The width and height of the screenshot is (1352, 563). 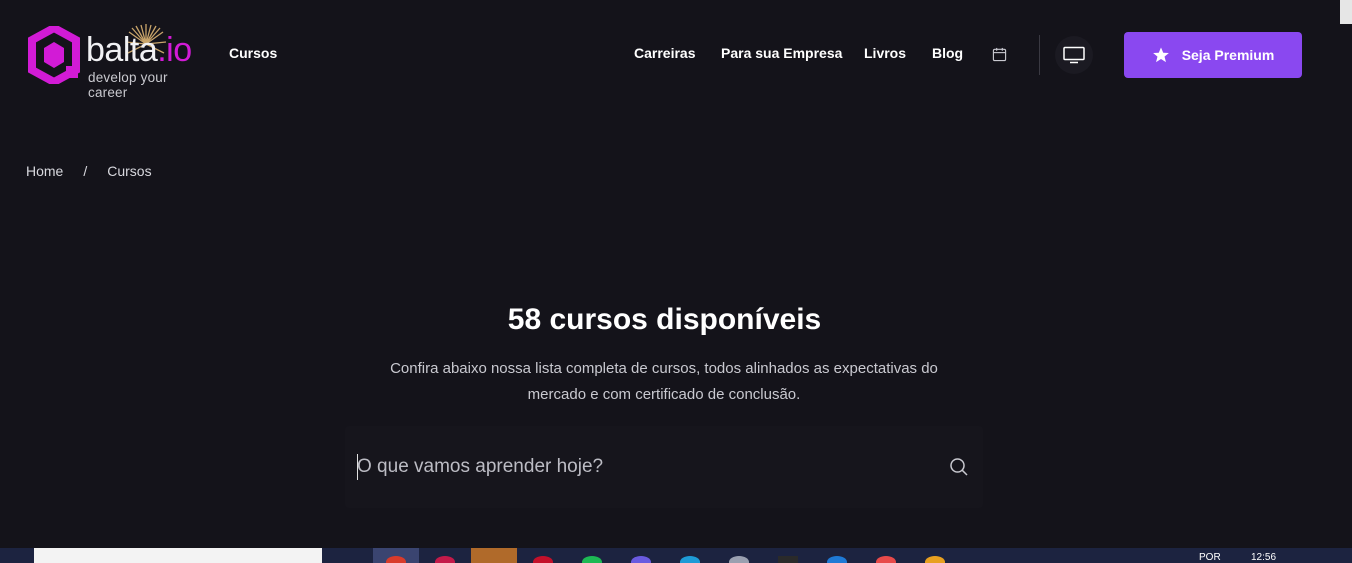 I want to click on brand-logo: balta.io develop your career, so click(x=118, y=61).